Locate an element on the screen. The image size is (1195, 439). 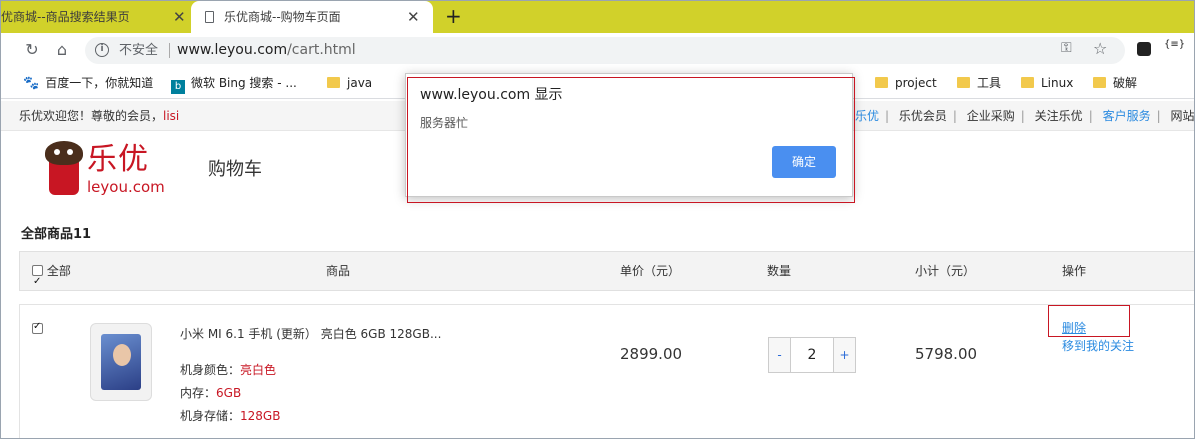
product-attr-color: 机身颜色：亮白色 is located at coordinates (228, 370).